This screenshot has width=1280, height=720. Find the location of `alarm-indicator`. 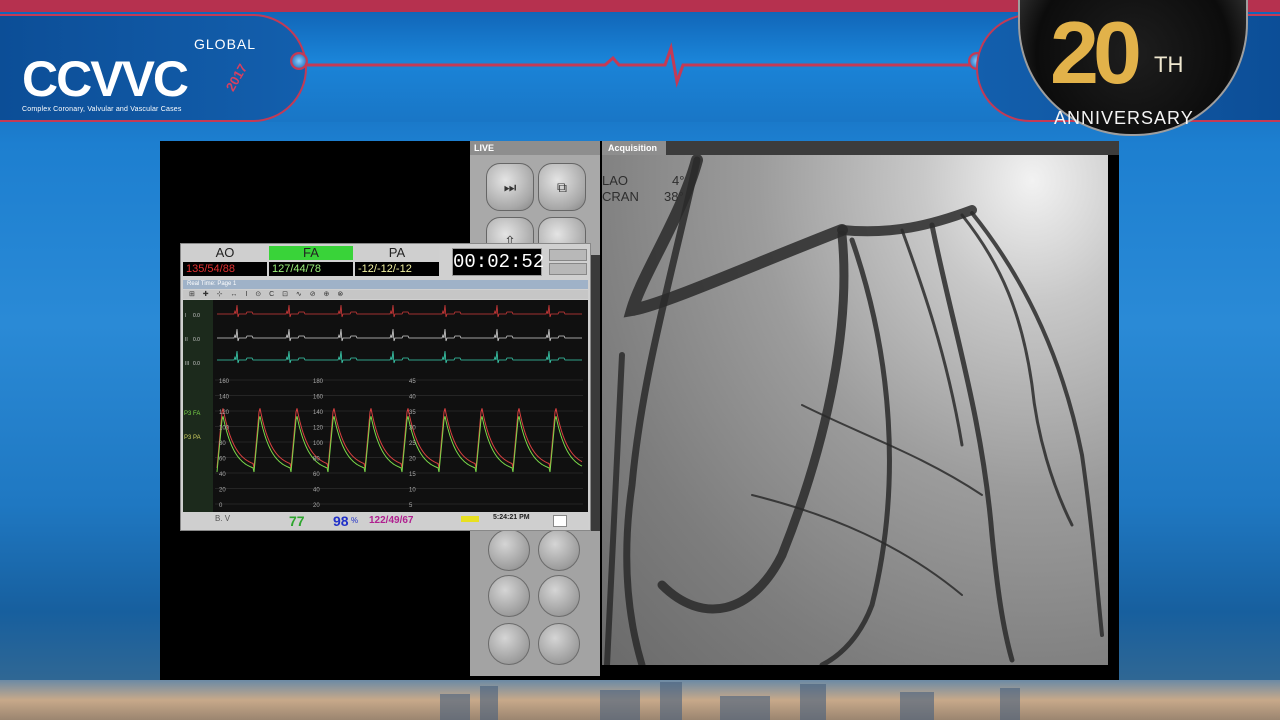

alarm-indicator is located at coordinates (470, 519).